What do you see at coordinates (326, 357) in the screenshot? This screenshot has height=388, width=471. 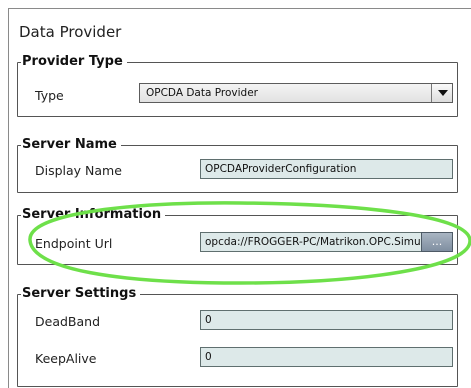 I see `keepalive-field: 0` at bounding box center [326, 357].